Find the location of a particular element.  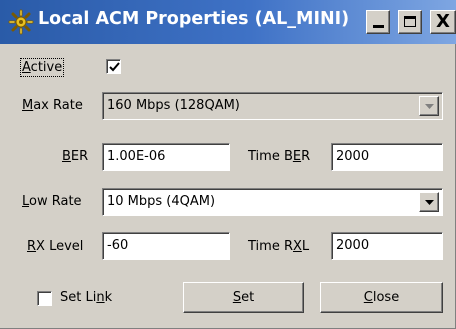

set-button: Set is located at coordinates (243, 297).